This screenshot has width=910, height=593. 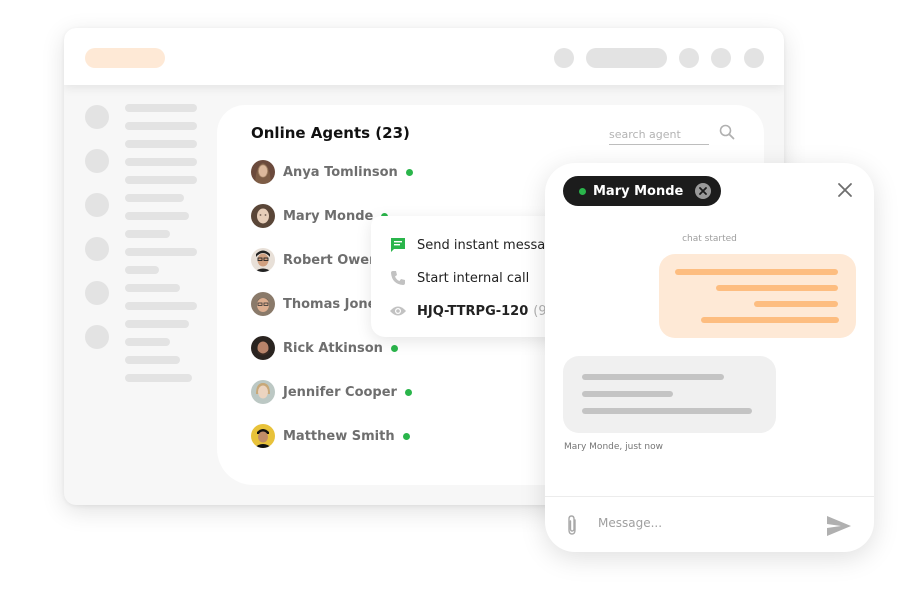 What do you see at coordinates (638, 191) in the screenshot?
I see `chat-contact-name: Mary Monde` at bounding box center [638, 191].